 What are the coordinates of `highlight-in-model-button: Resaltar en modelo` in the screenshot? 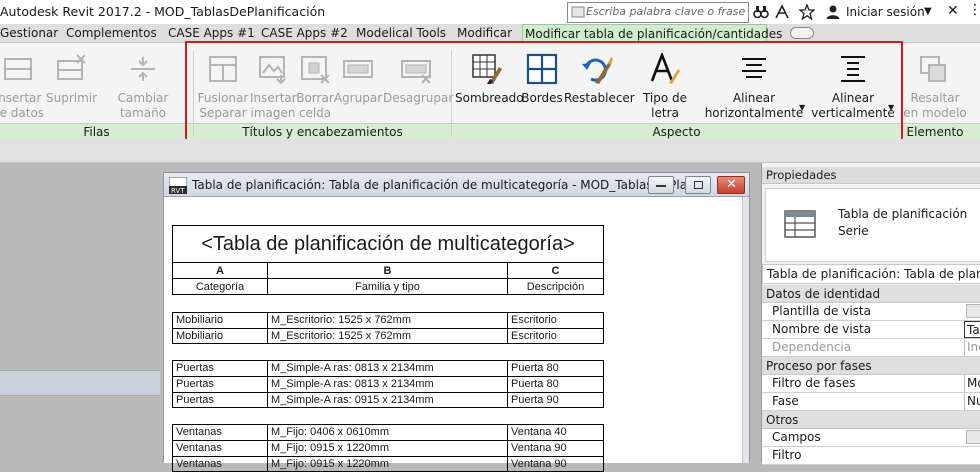 It's located at (935, 87).